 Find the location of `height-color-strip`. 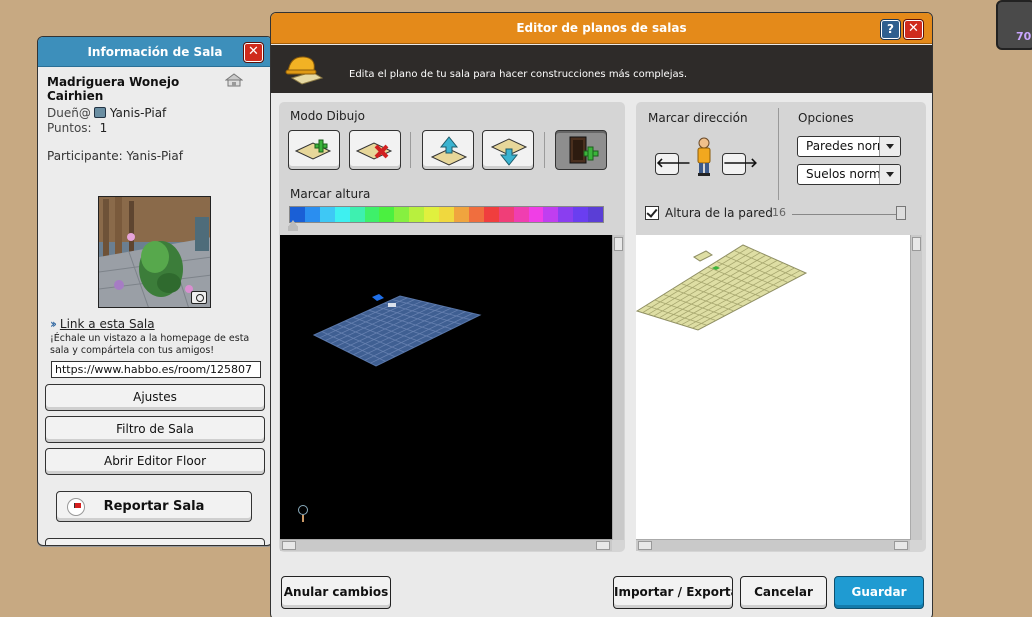

height-color-strip is located at coordinates (446, 214).